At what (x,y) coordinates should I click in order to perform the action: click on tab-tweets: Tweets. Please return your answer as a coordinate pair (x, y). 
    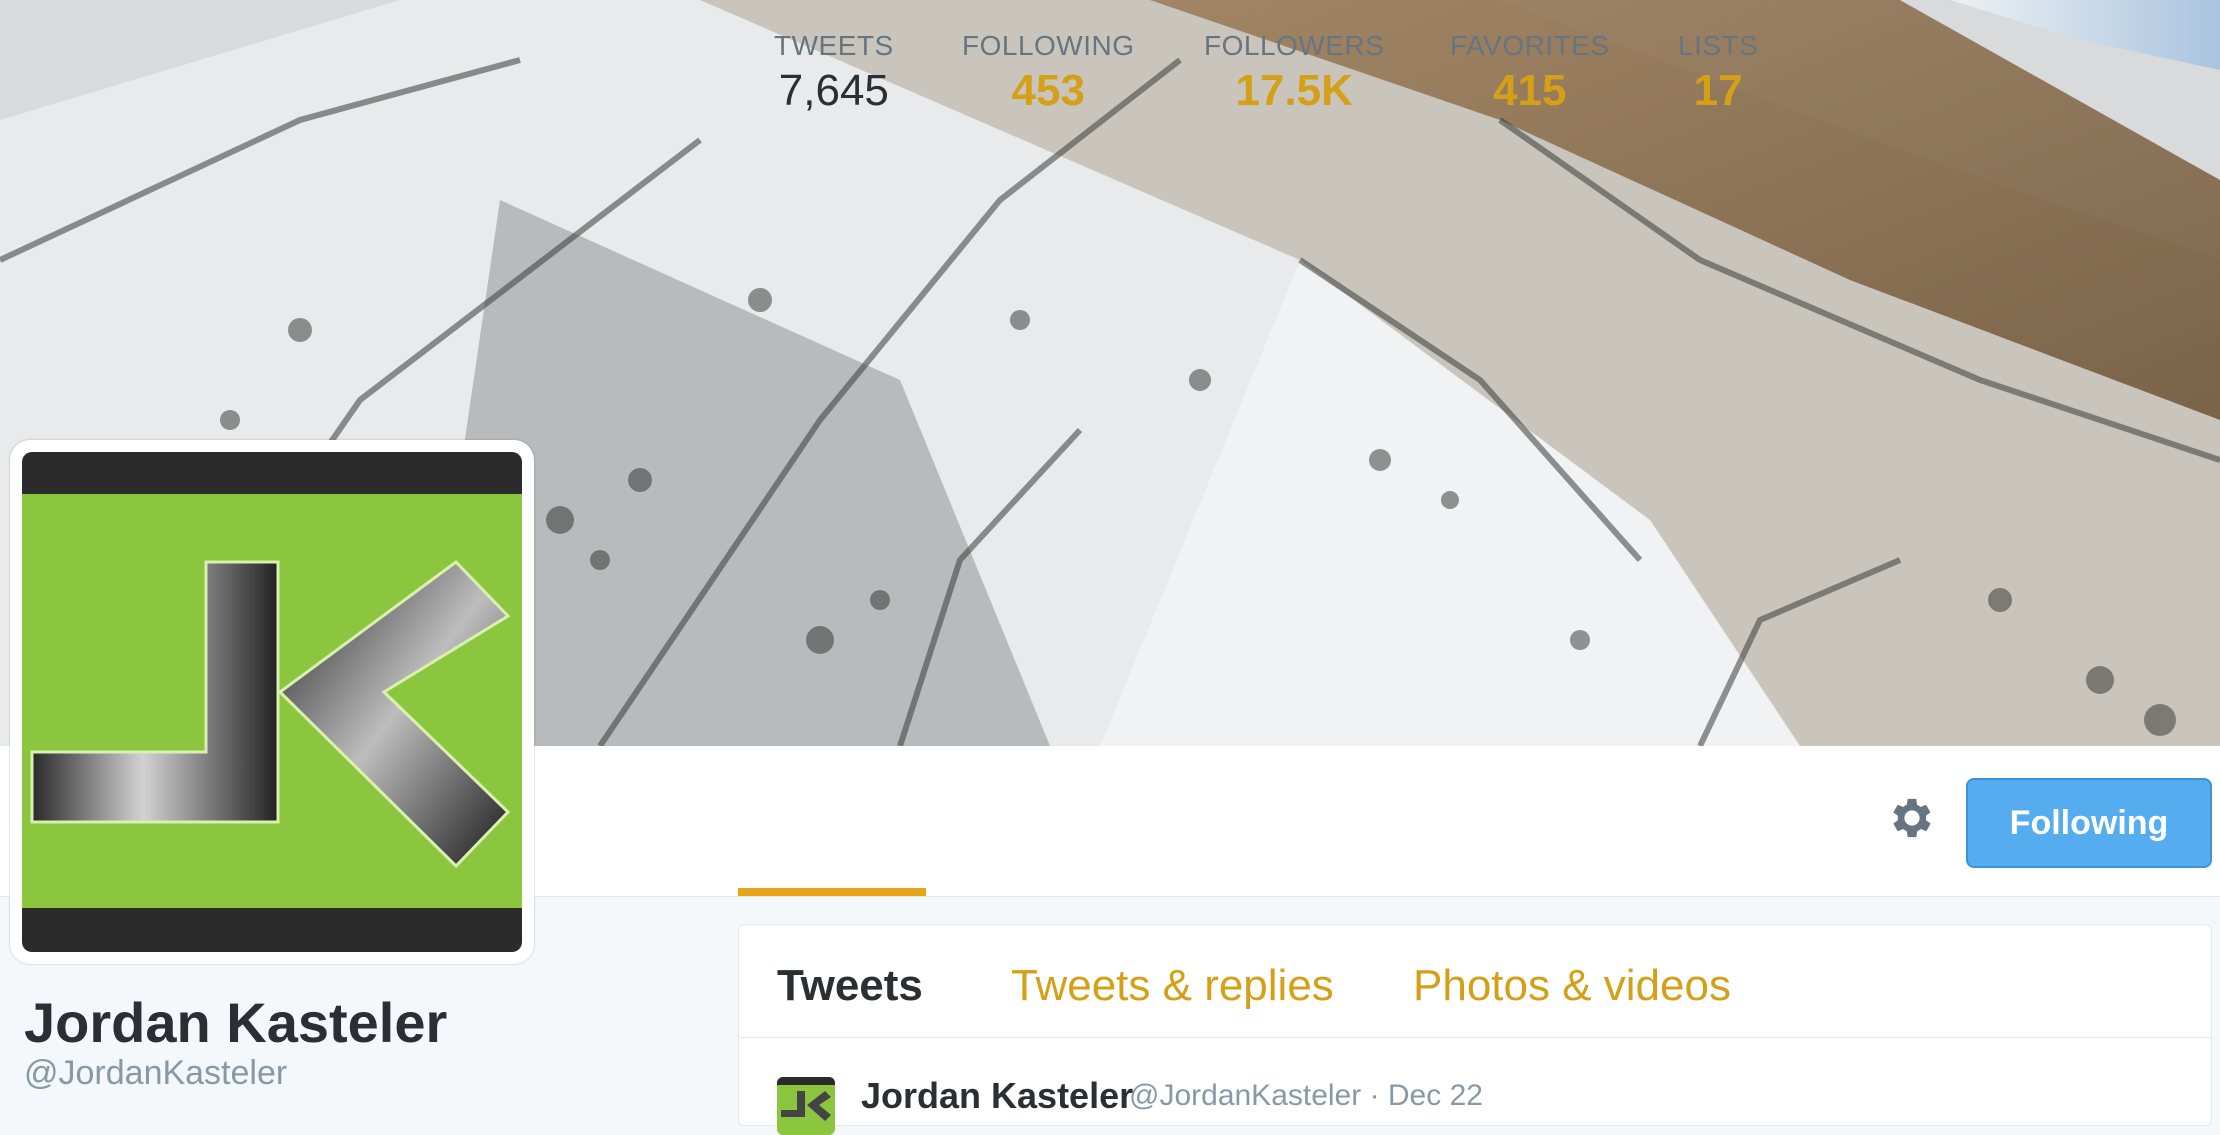
    Looking at the image, I should click on (850, 986).